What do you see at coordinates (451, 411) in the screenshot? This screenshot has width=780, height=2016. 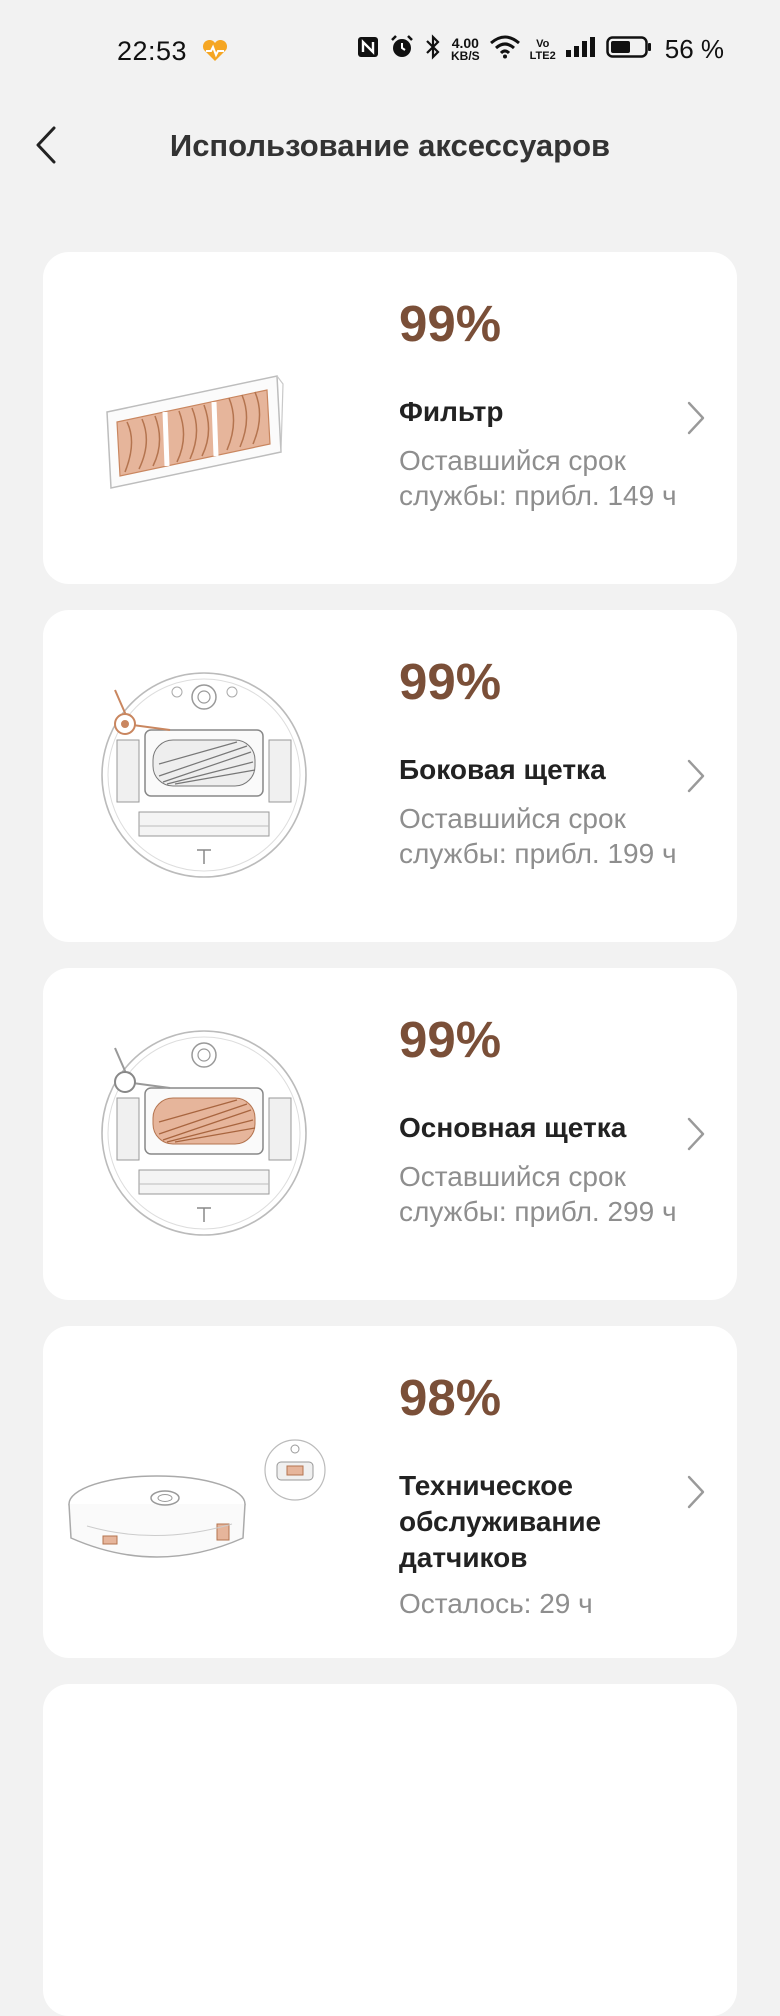 I see `accessory-name: Фильтр` at bounding box center [451, 411].